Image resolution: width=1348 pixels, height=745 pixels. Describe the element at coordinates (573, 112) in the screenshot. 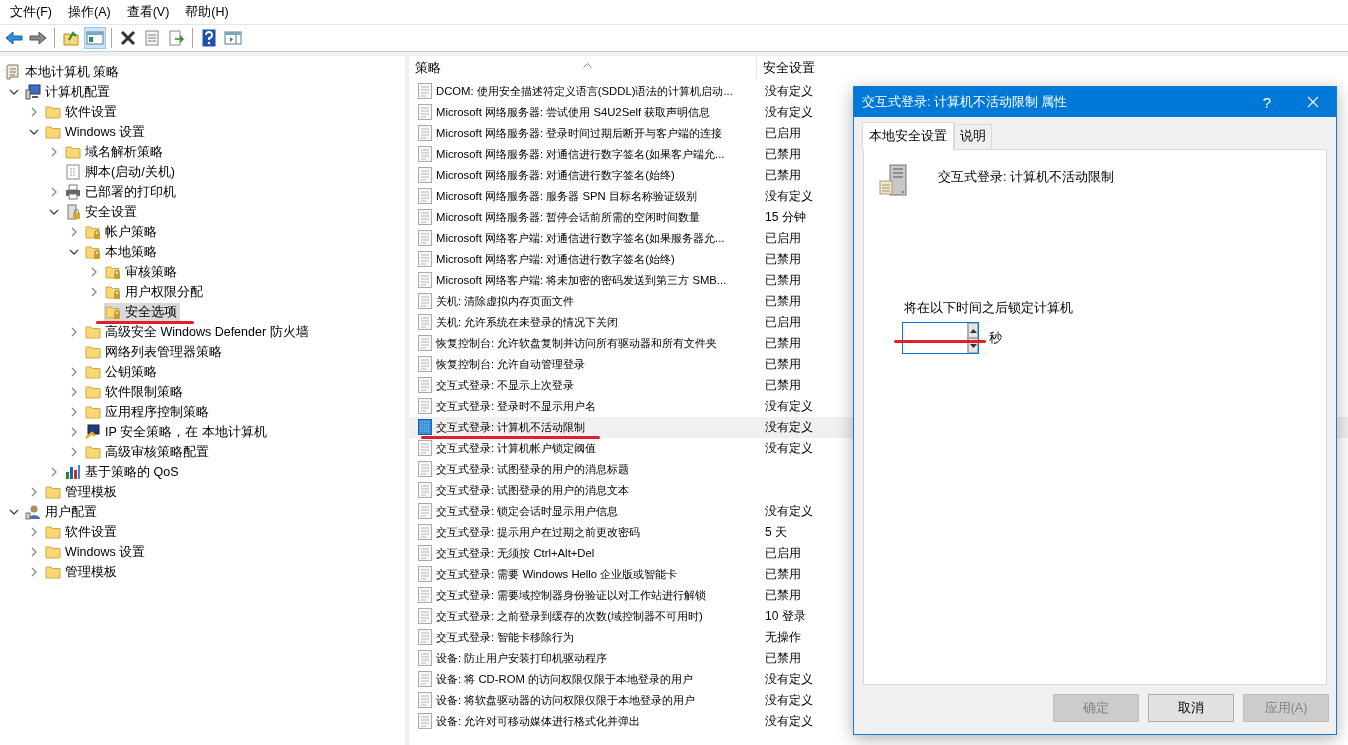

I see `policy-name: Microsoft 网络服务器: 尝试使用 S4U2Self 获取声明信息` at that location.